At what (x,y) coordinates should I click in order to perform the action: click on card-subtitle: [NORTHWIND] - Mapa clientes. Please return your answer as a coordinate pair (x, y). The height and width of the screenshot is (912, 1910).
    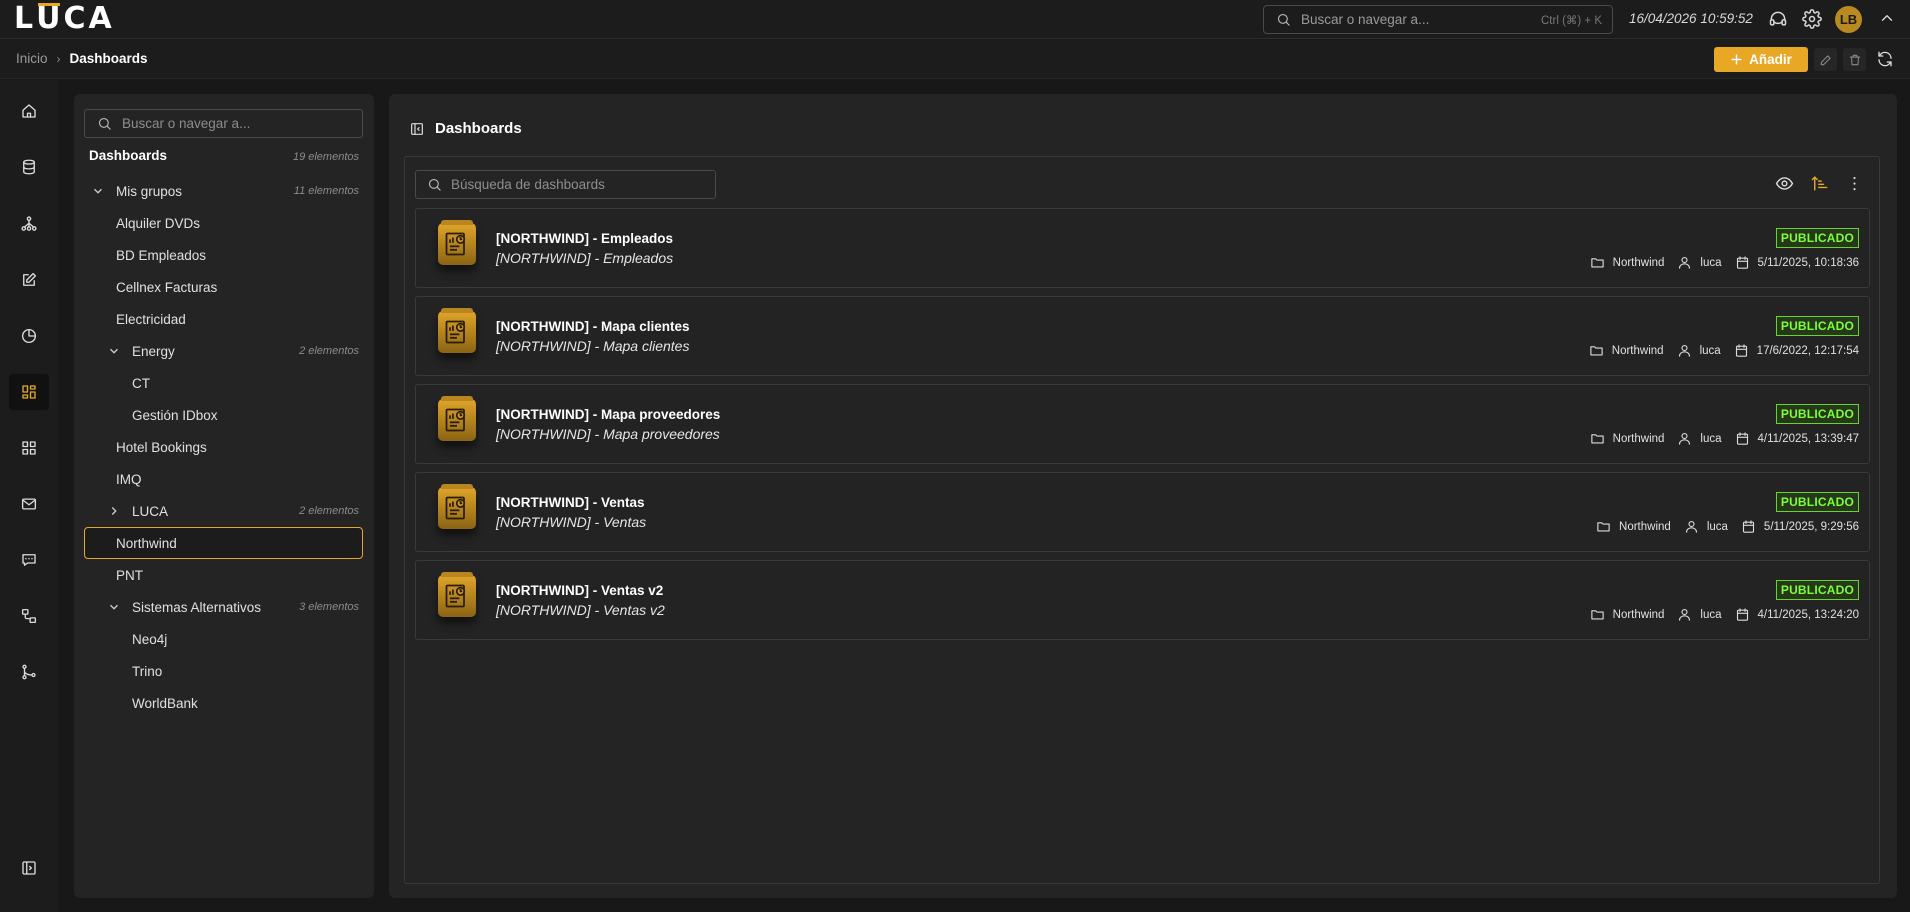
    Looking at the image, I should click on (593, 346).